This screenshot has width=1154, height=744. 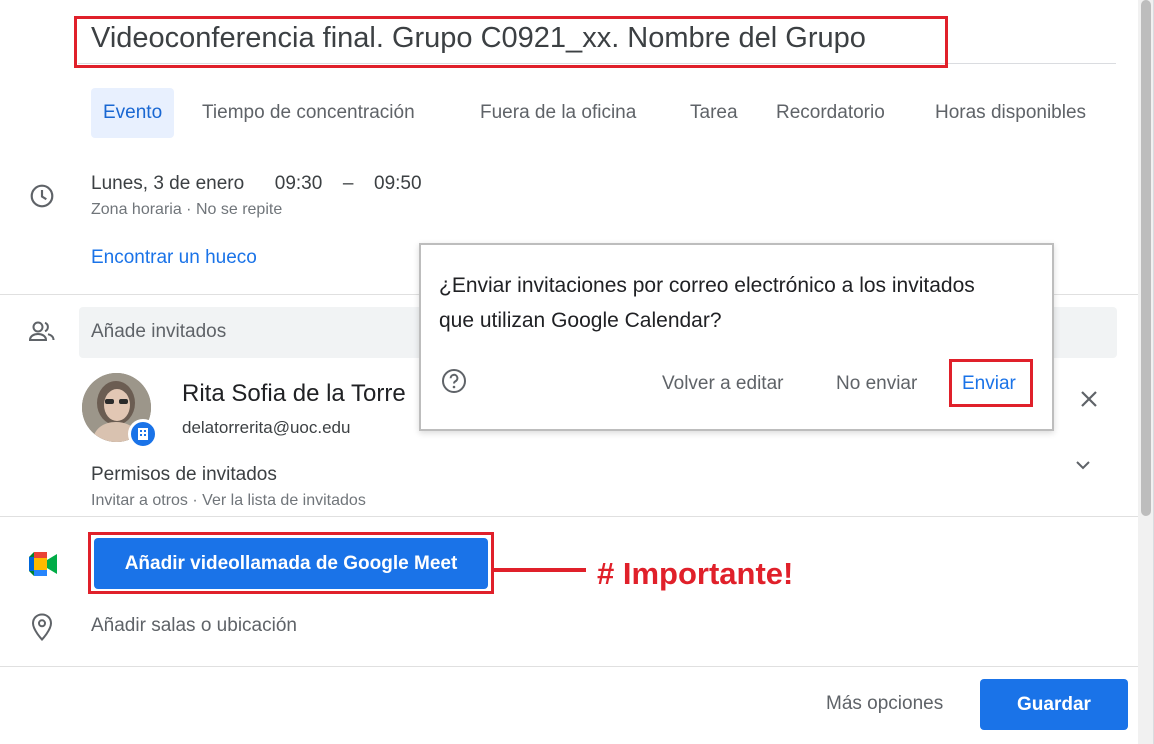 I want to click on guest-permissions-title: Permisos de invitados, so click(x=184, y=475).